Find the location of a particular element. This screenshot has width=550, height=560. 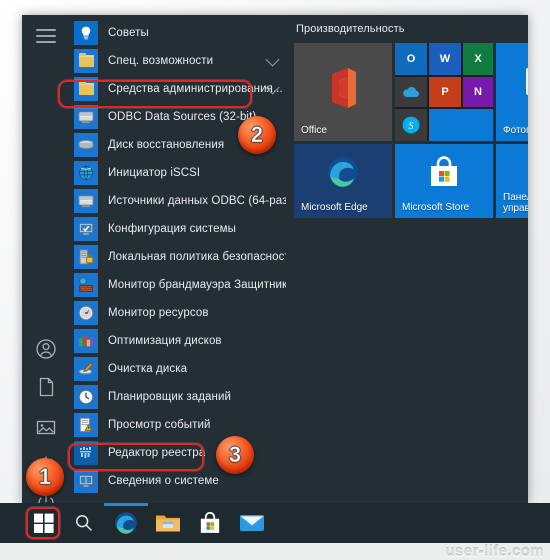

step-badge-number: 2 is located at coordinates (257, 134).